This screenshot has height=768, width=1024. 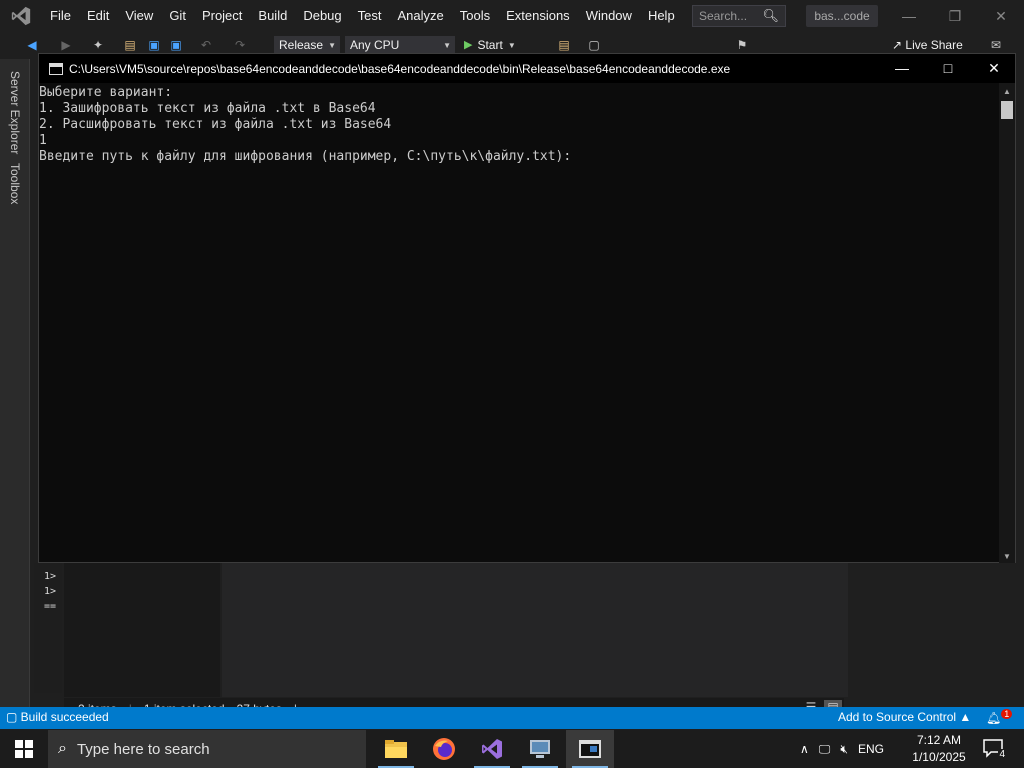 I want to click on search-icon: 🔍︎, so click(x=770, y=15).